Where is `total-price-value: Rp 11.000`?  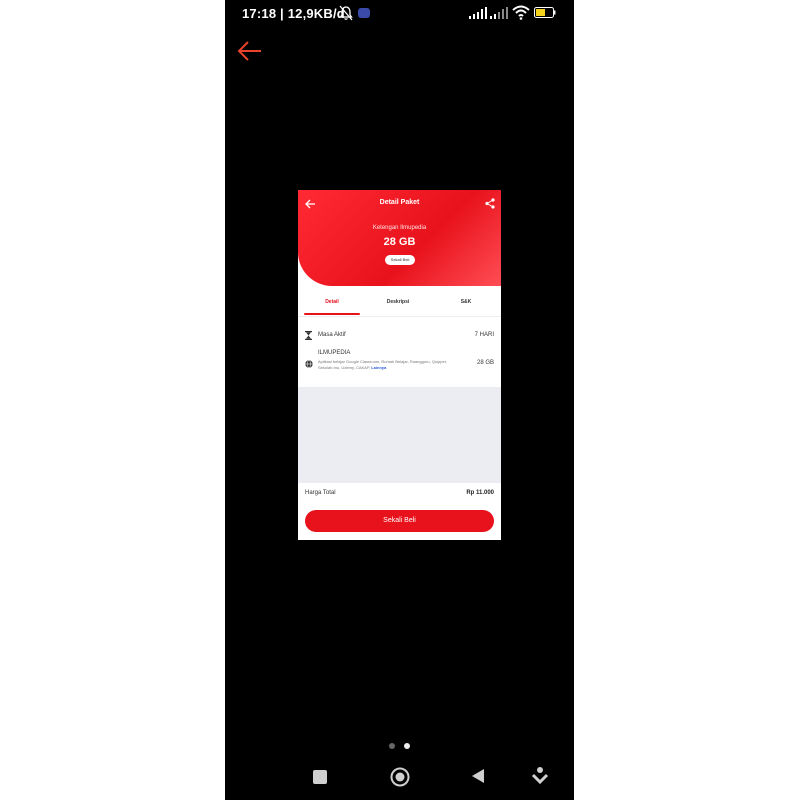
total-price-value: Rp 11.000 is located at coordinates (480, 493).